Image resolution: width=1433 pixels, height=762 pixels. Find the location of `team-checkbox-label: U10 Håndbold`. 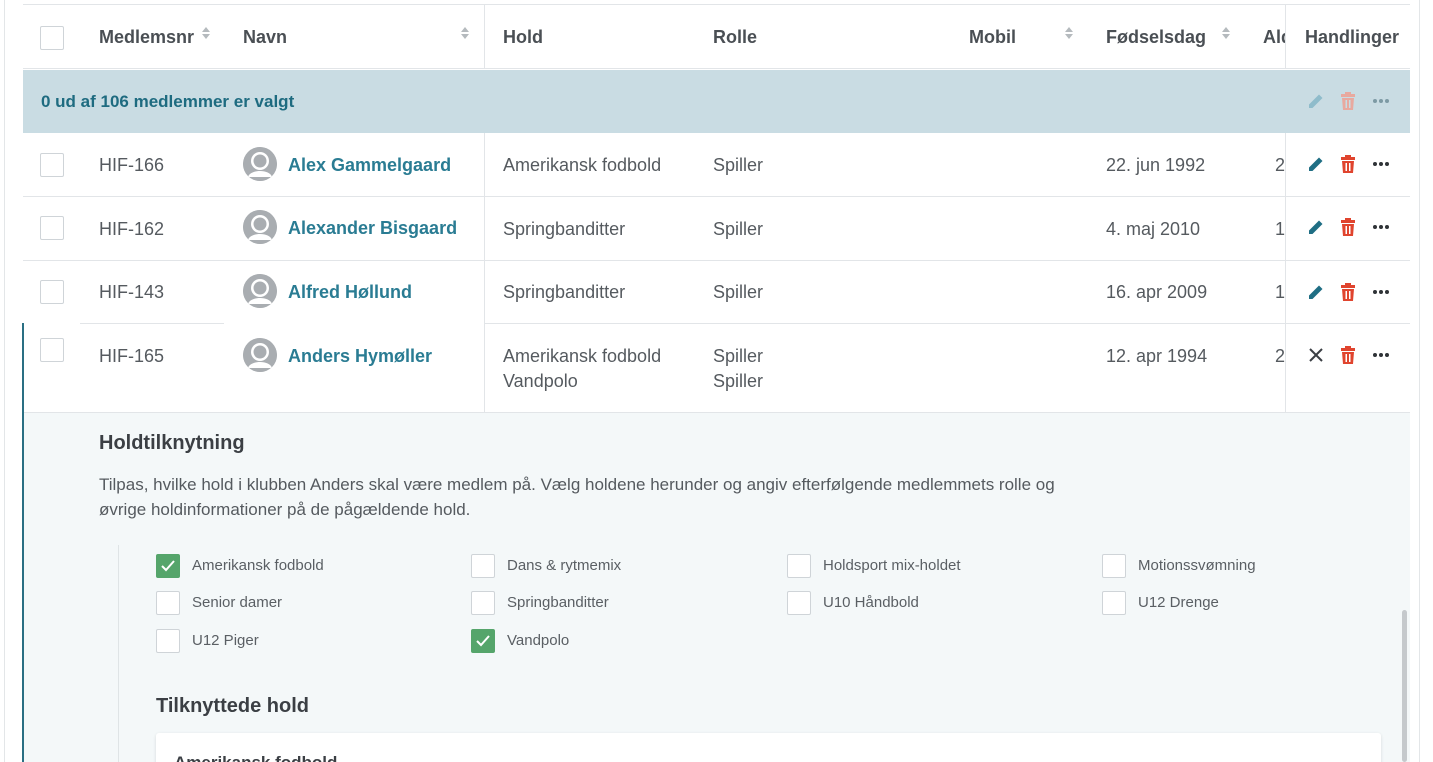

team-checkbox-label: U10 Håndbold is located at coordinates (871, 602).